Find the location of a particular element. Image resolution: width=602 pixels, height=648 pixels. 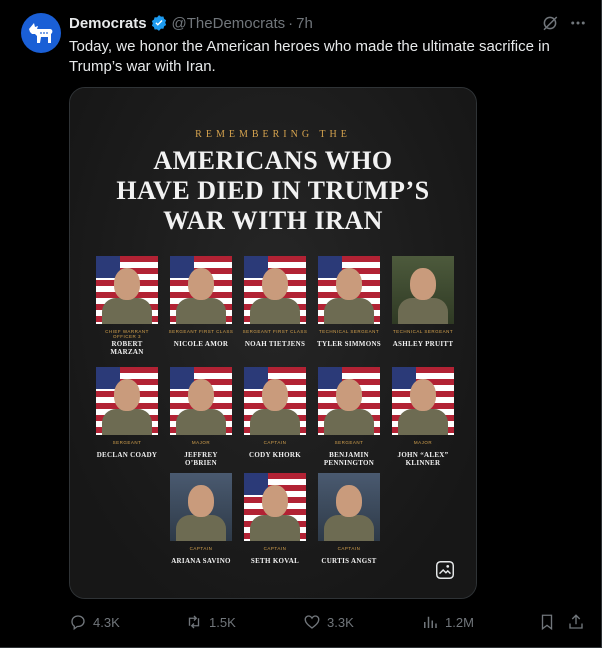

memorial-card: CAPTAIN ARIANA SAVINO is located at coordinates (201, 519).